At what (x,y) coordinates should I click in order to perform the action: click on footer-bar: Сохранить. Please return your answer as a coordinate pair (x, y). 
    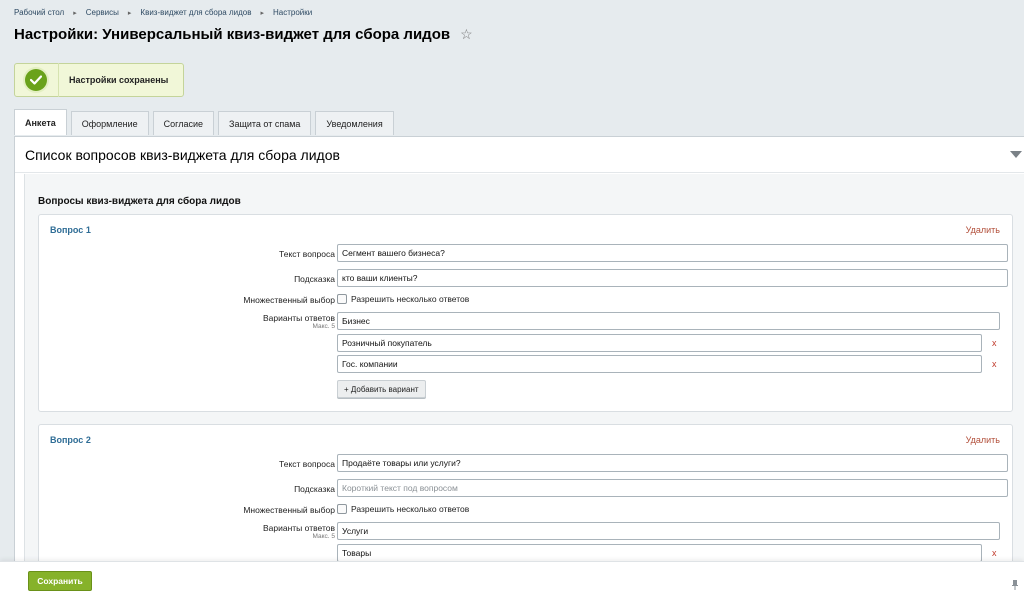
    Looking at the image, I should click on (512, 580).